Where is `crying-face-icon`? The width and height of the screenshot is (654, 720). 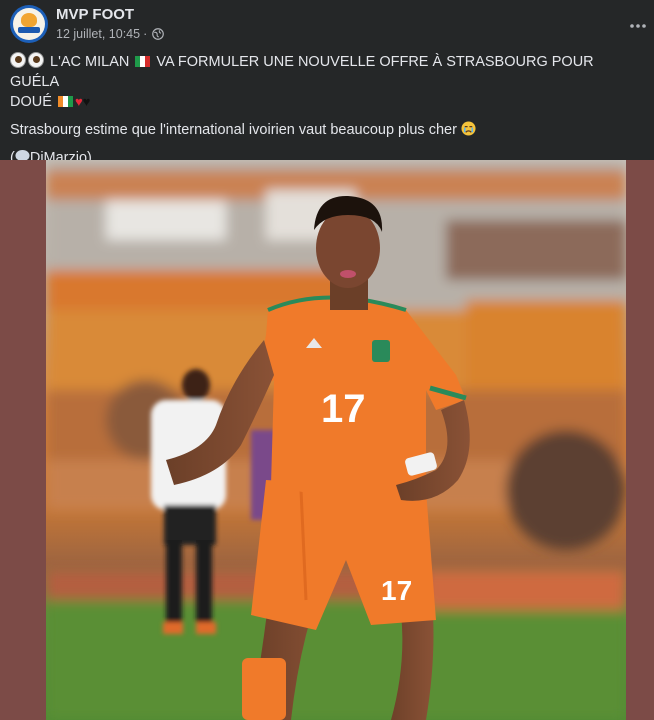
crying-face-icon is located at coordinates (468, 128).